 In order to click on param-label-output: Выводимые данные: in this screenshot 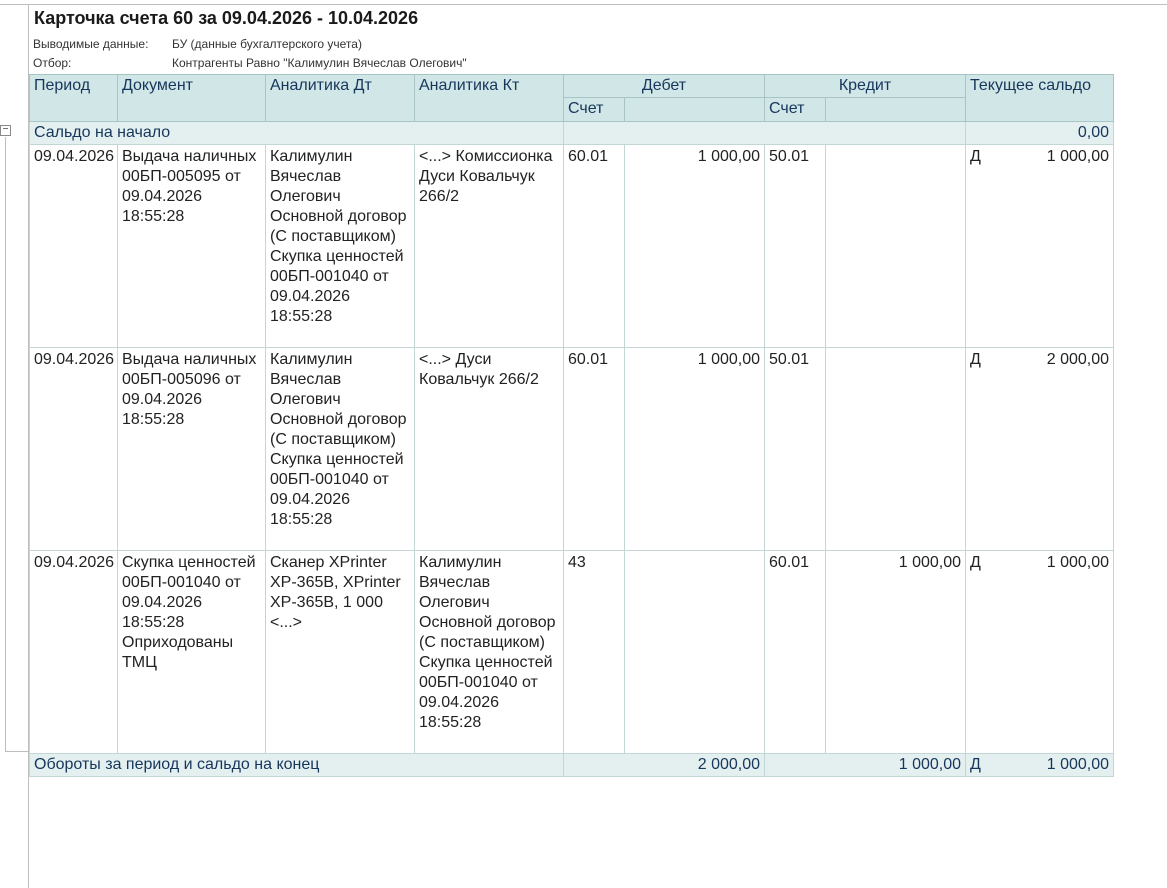, I will do `click(91, 44)`.